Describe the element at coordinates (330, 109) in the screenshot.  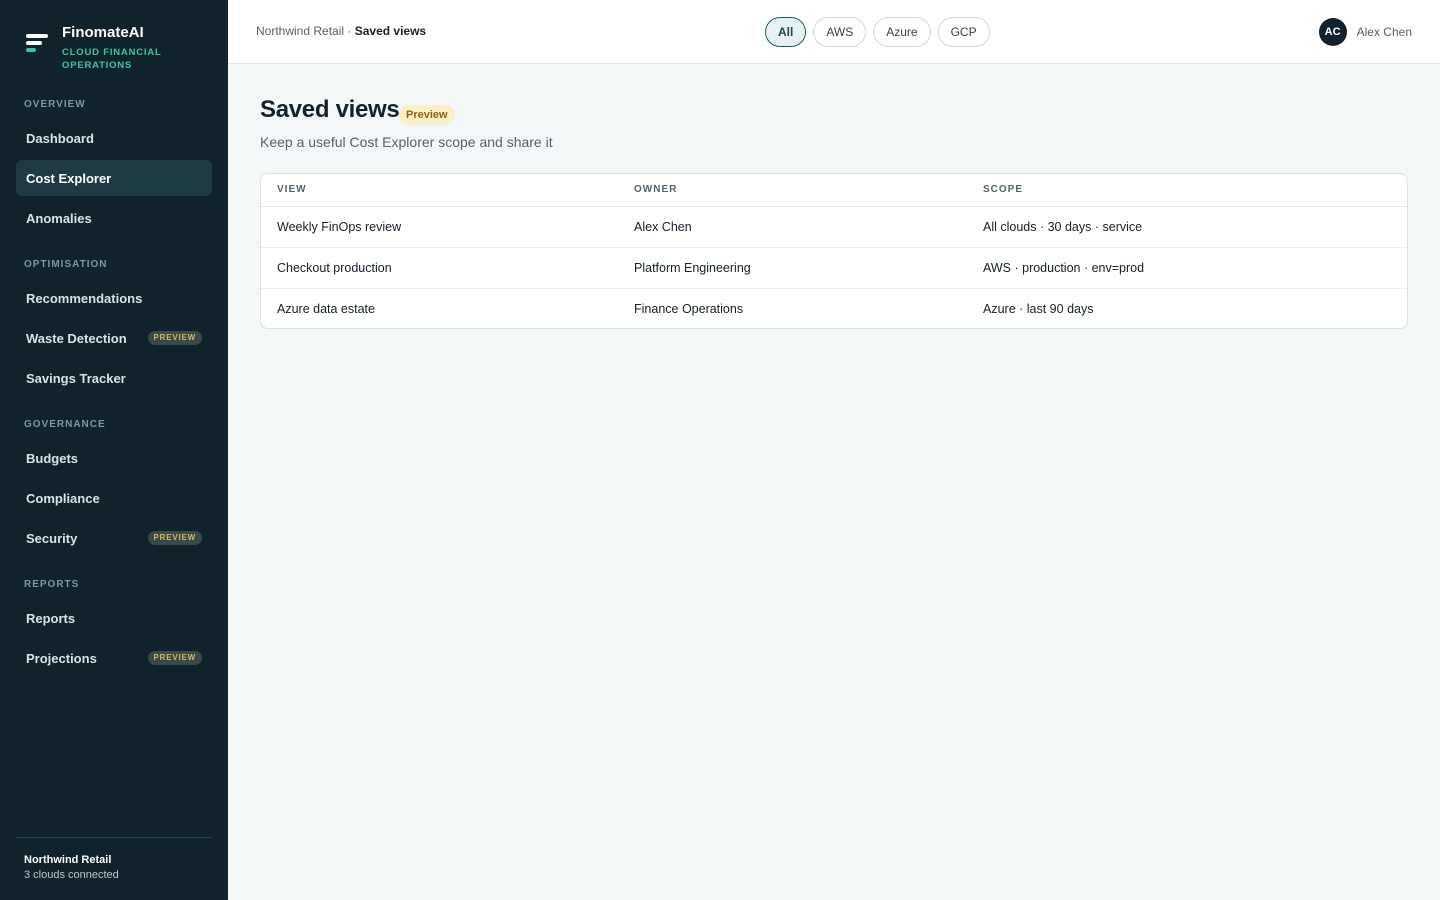
I see `page-title: Saved views` at that location.